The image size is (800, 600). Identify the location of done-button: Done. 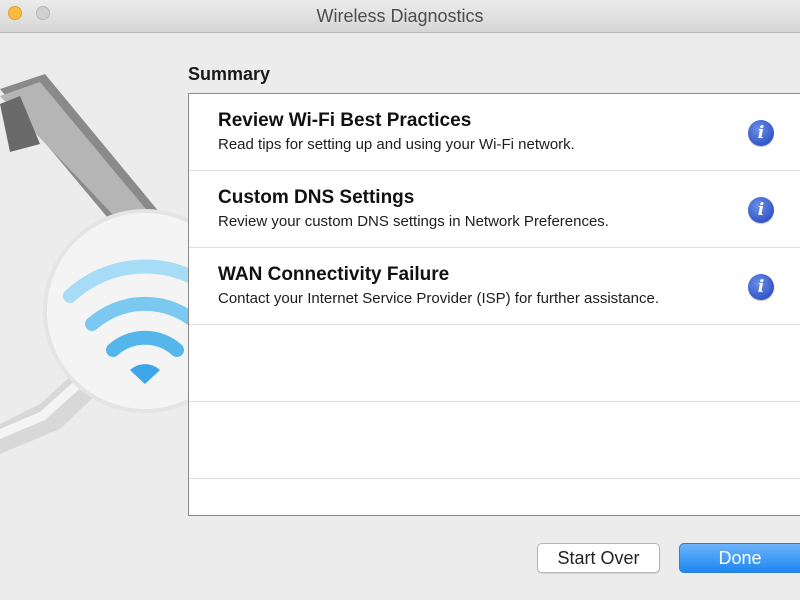
(739, 558).